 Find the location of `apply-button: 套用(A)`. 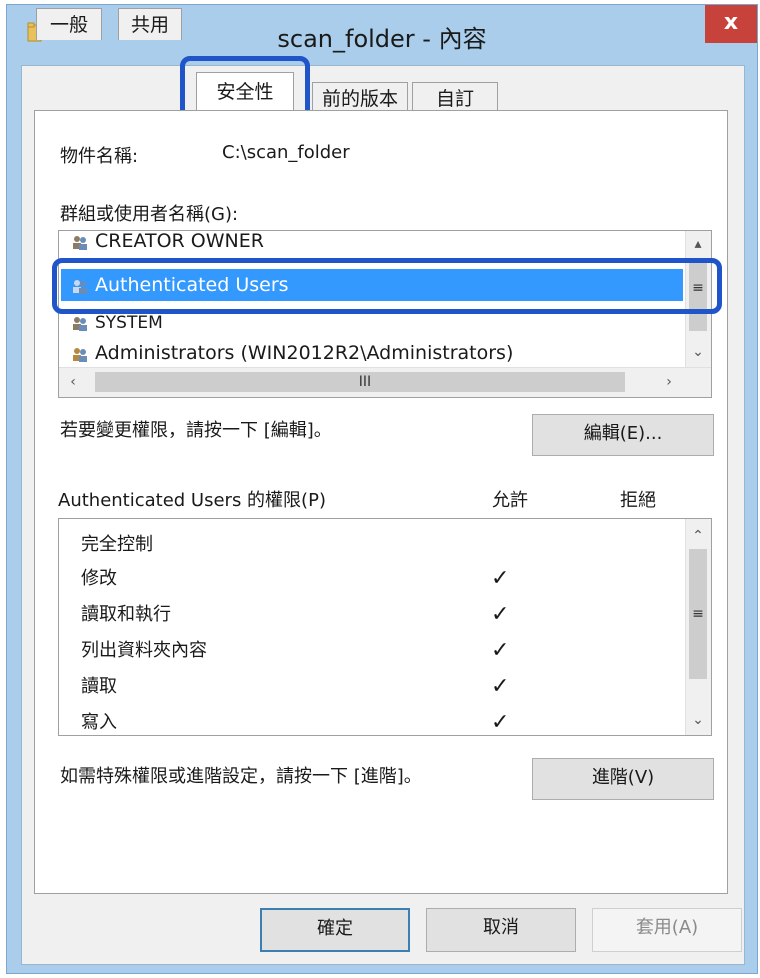

apply-button: 套用(A) is located at coordinates (667, 930).